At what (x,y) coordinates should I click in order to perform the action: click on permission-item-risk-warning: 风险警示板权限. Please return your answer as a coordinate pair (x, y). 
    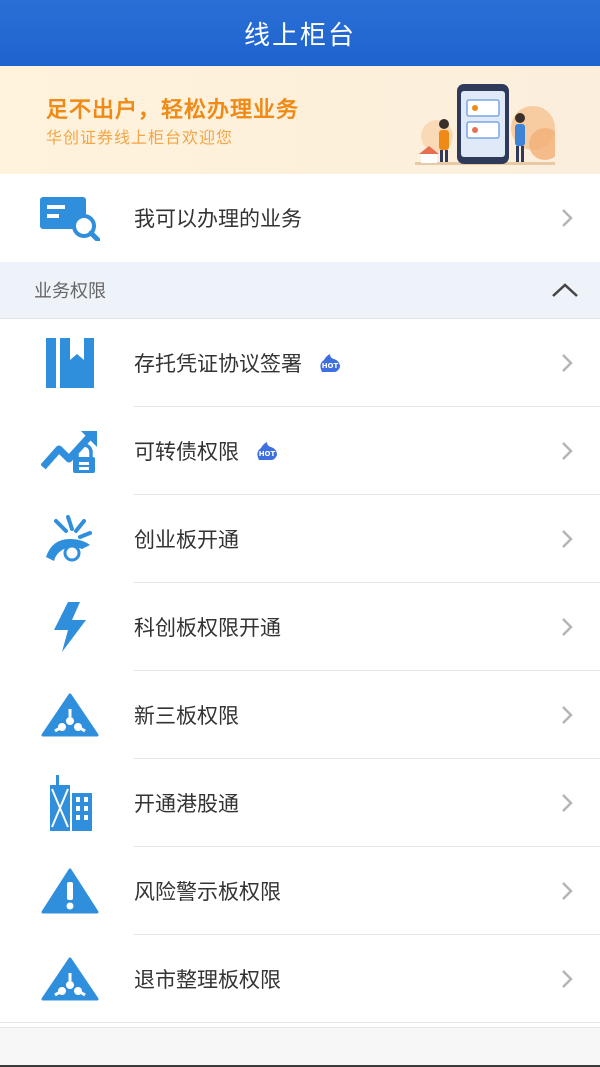
    Looking at the image, I should click on (300, 891).